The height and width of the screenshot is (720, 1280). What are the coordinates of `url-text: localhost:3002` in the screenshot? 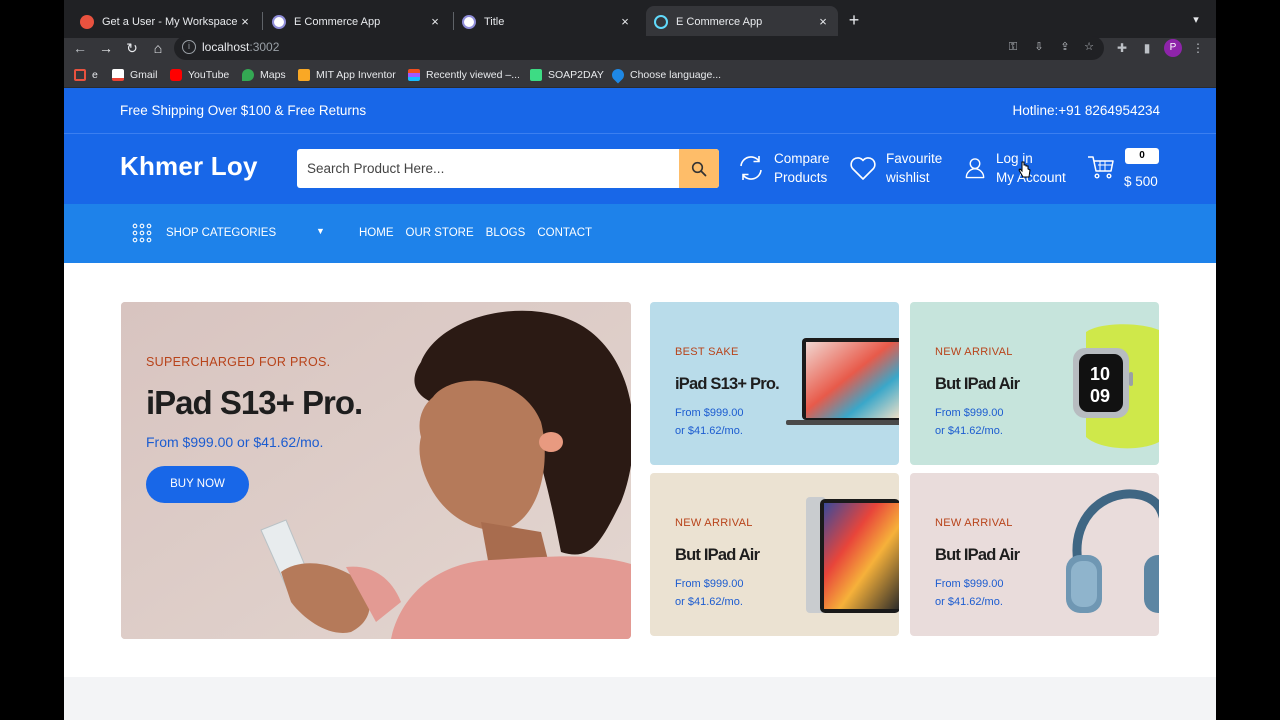 It's located at (240, 47).